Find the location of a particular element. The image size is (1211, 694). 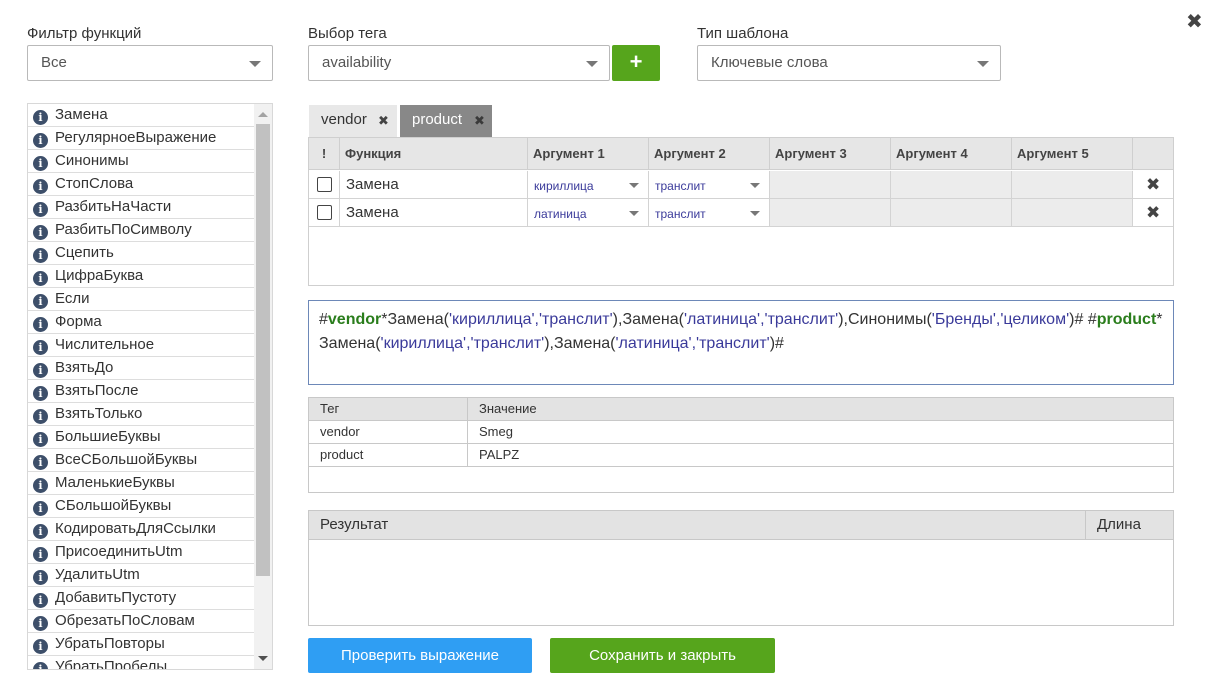

function-list-item: i ОбрезатьПоСловам is located at coordinates (142, 621).